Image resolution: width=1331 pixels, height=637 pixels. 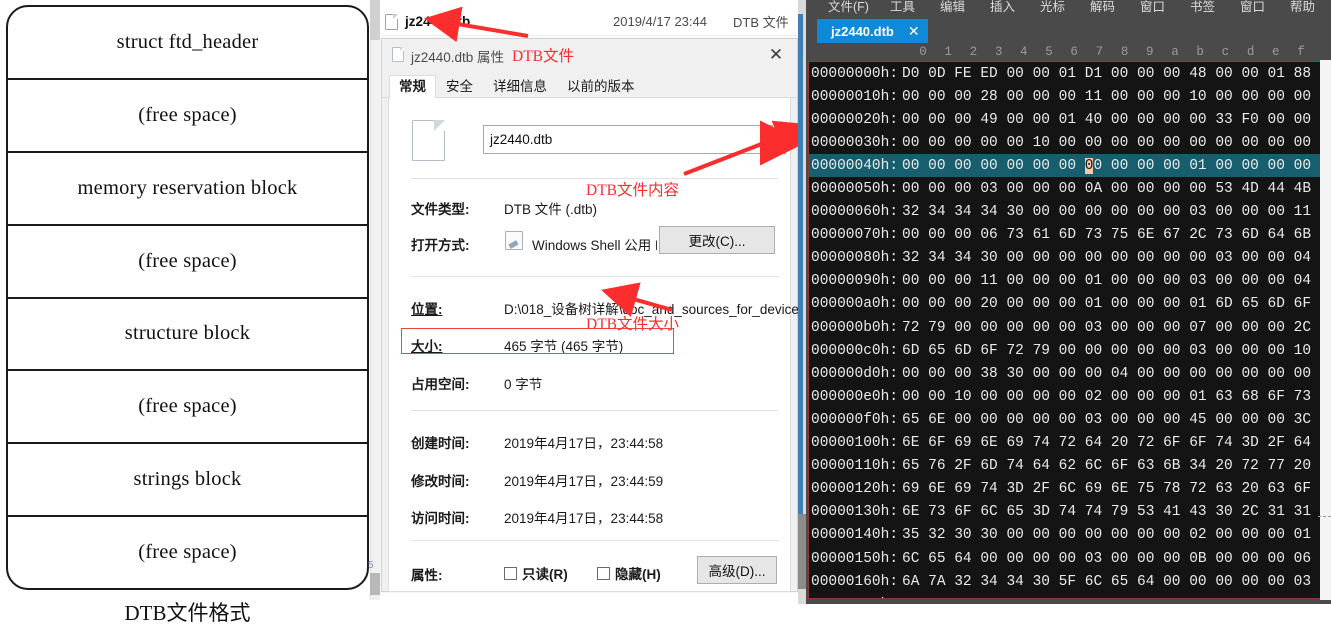 I want to click on menu-item-10: 帮助, so click(x=1302, y=7).